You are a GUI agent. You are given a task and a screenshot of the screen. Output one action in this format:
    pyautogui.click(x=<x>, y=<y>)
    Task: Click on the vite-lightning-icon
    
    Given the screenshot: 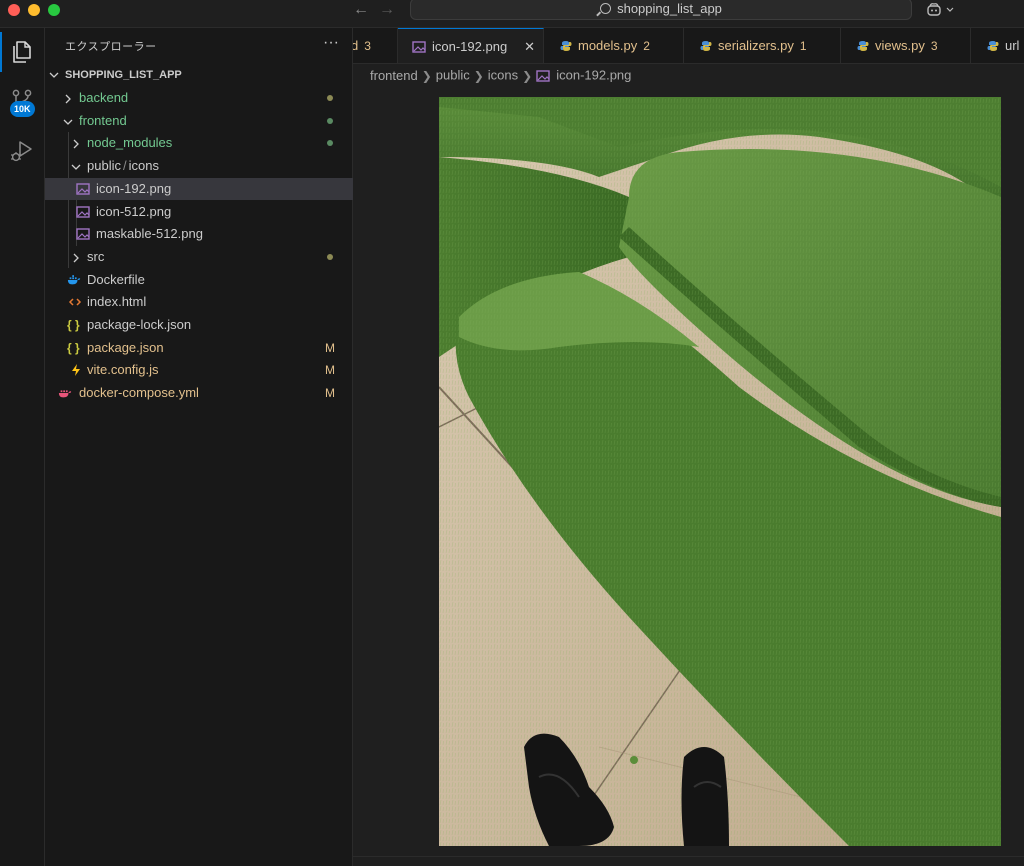 What is the action you would take?
    pyautogui.click(x=76, y=370)
    